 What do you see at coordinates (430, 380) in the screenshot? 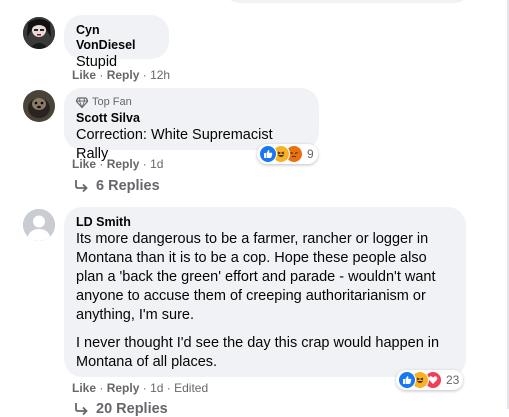
I see `reaction-summary: 23` at bounding box center [430, 380].